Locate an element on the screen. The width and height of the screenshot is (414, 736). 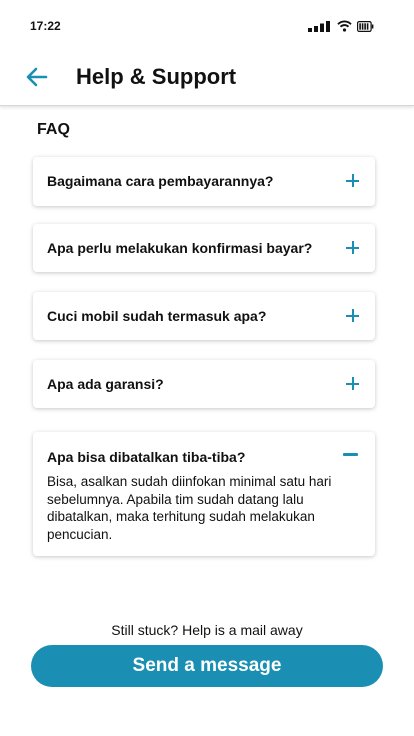
faq-item: Apa perlu melakukan konfirmasi bayar? is located at coordinates (204, 248).